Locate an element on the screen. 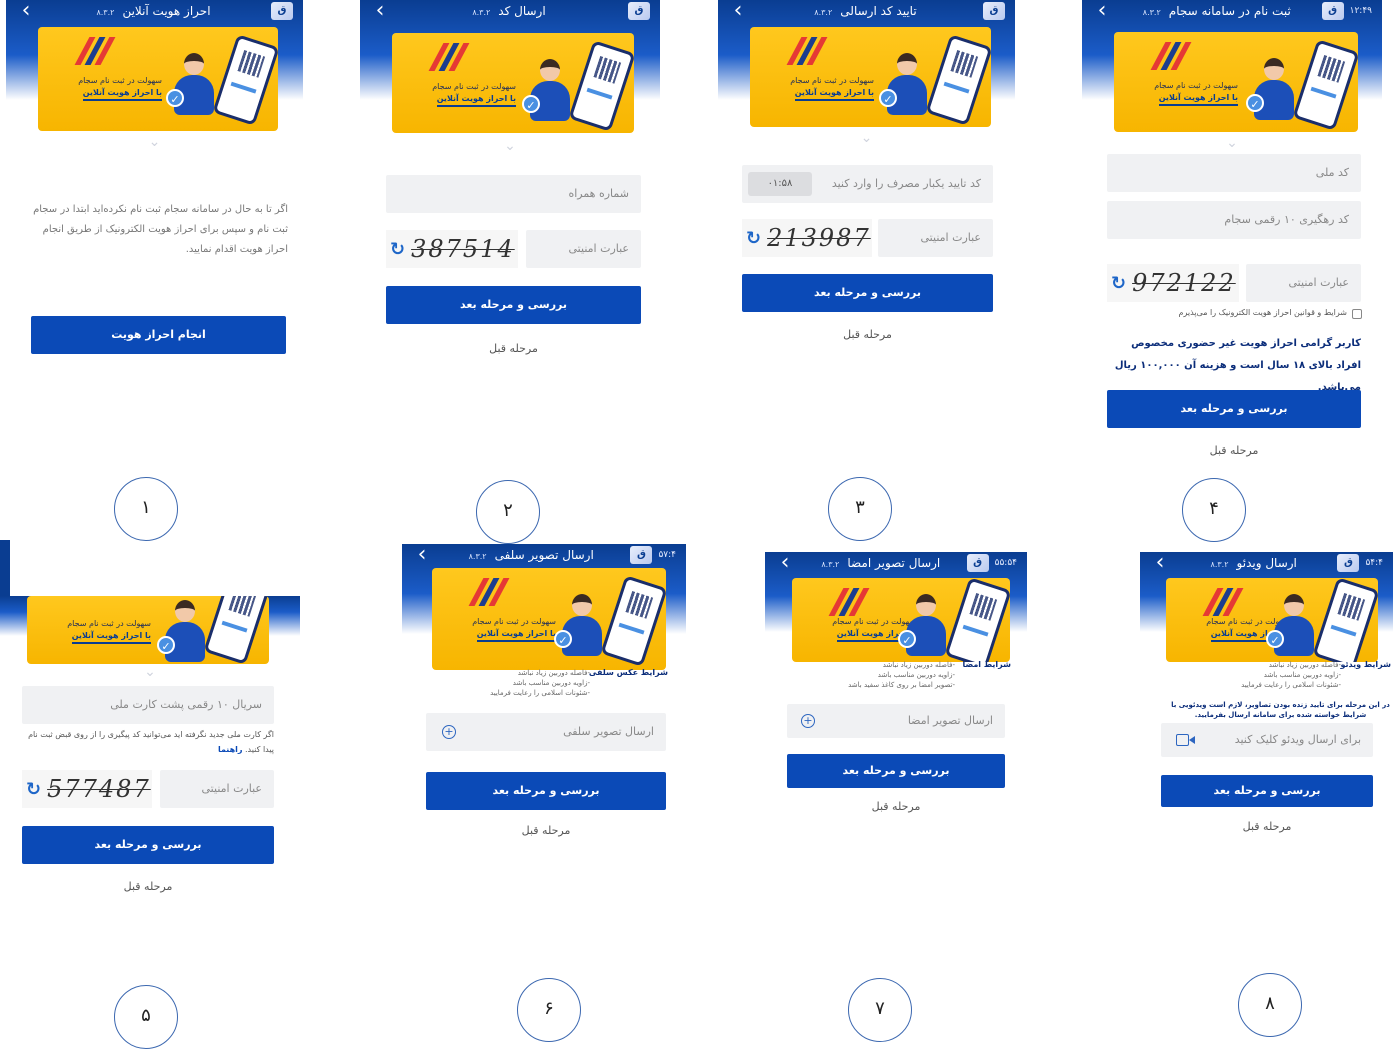 Image resolution: width=1393 pixels, height=1057 pixels. guide-link: راهنما is located at coordinates (230, 749).